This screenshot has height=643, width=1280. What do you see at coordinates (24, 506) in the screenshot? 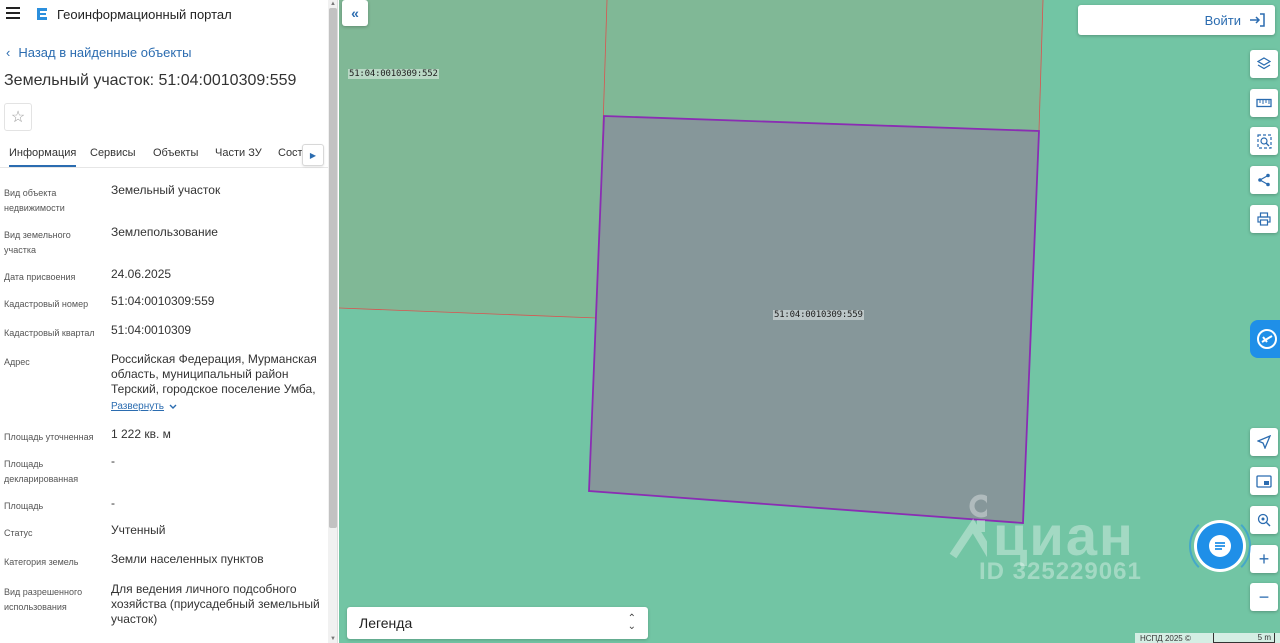
I see `info-label: Площадь` at bounding box center [24, 506].